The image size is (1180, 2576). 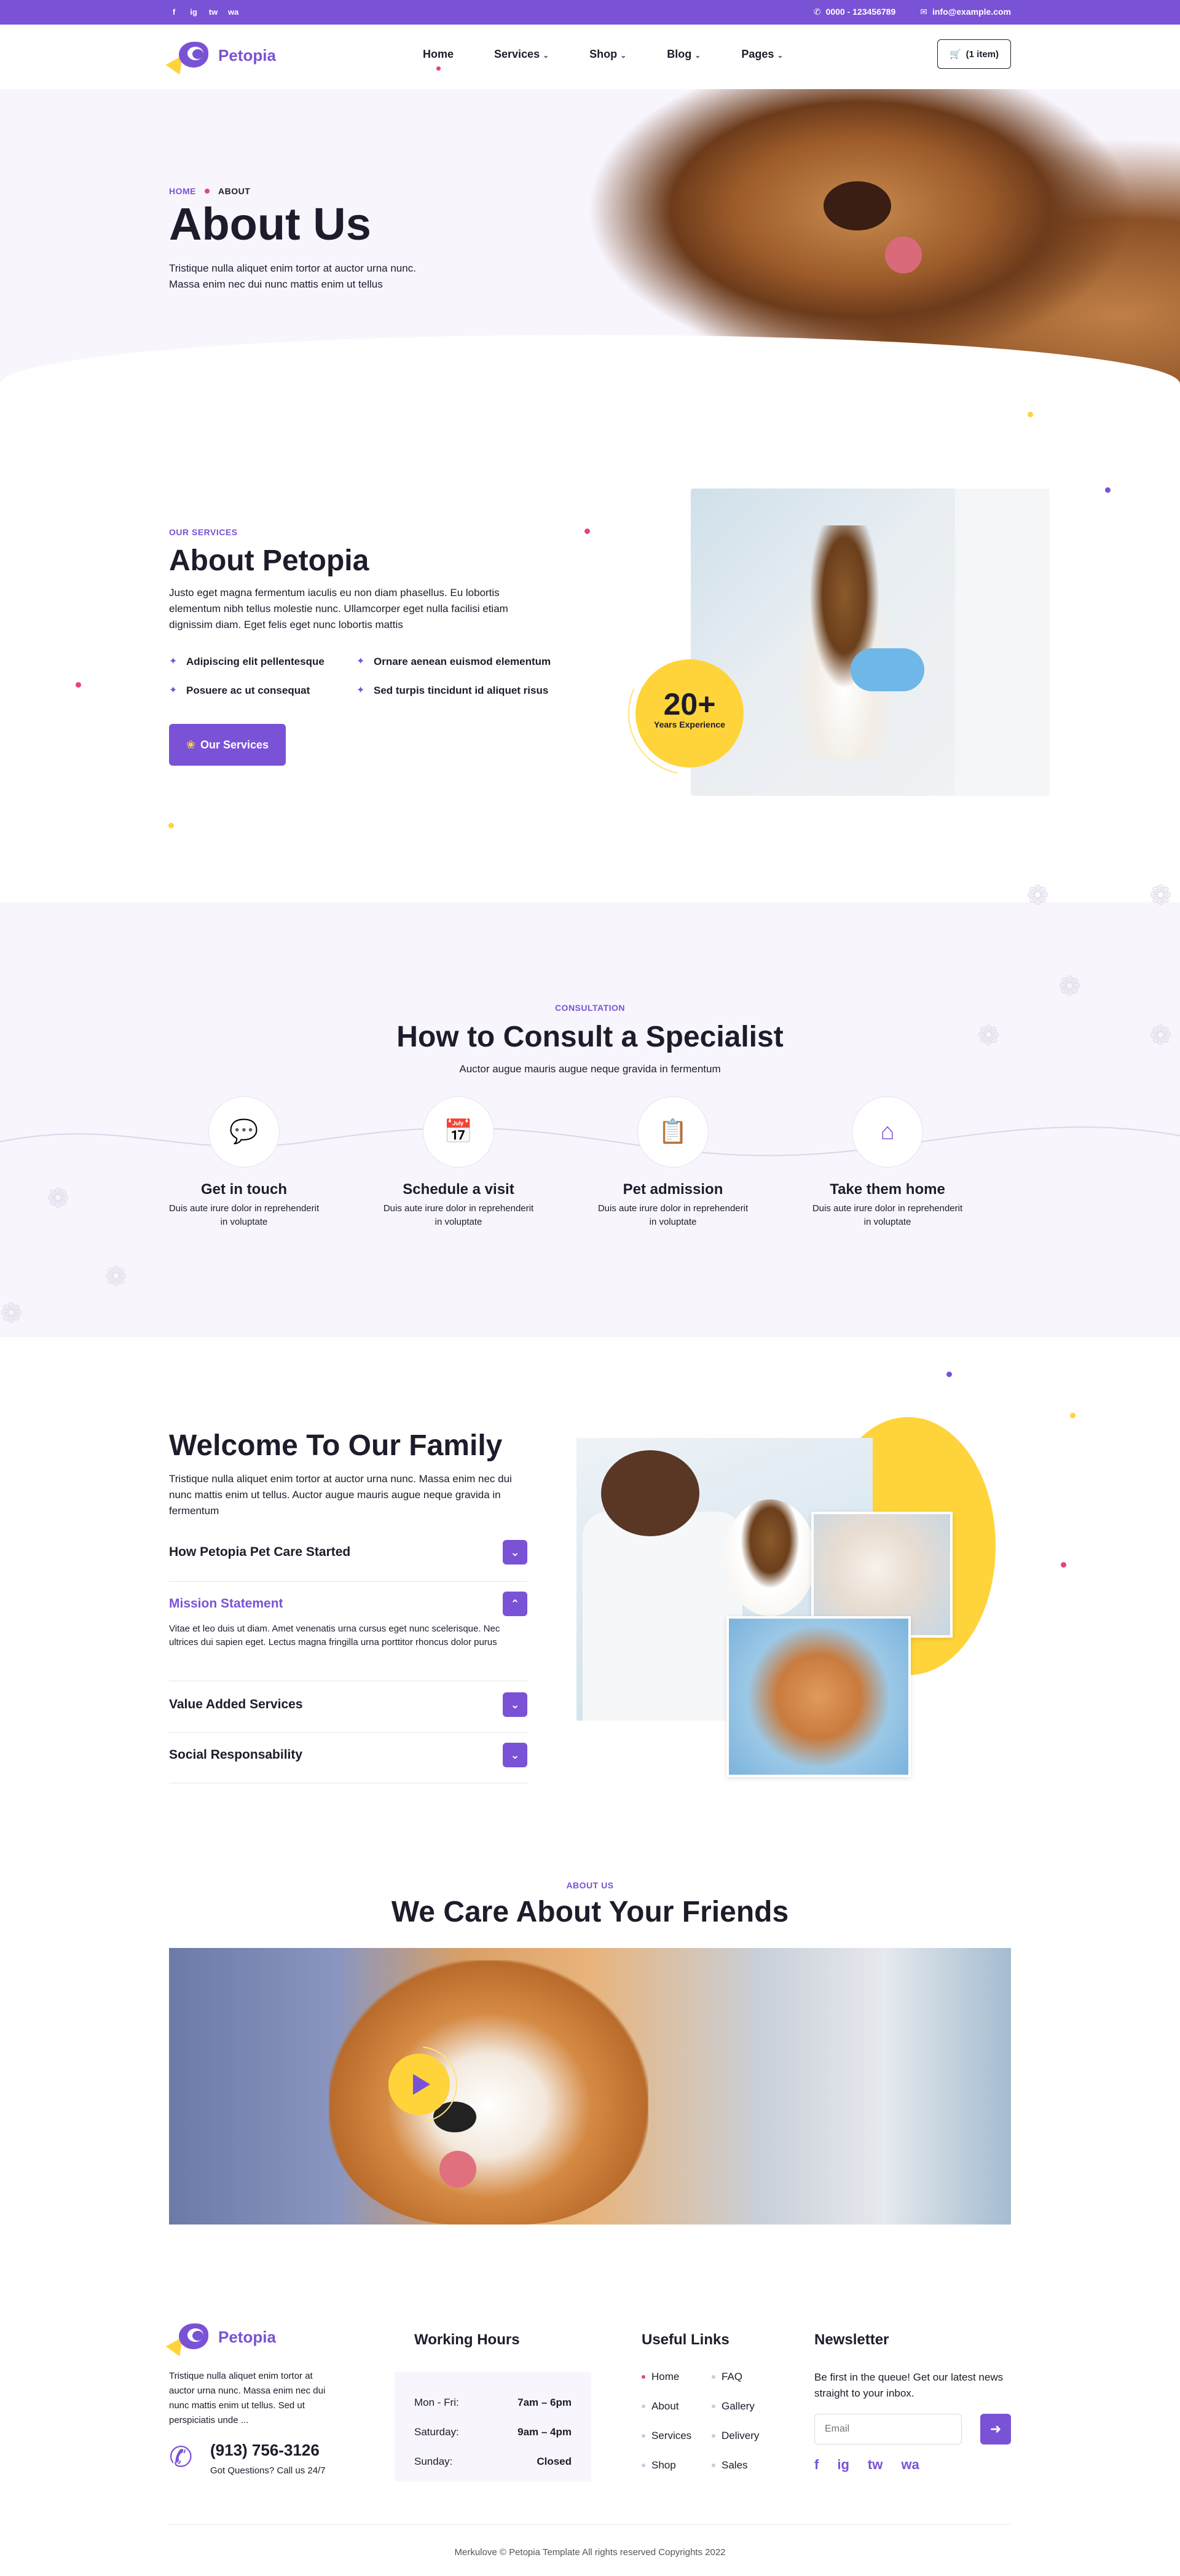 What do you see at coordinates (673, 1132) in the screenshot?
I see `clipboard-icon: 📋` at bounding box center [673, 1132].